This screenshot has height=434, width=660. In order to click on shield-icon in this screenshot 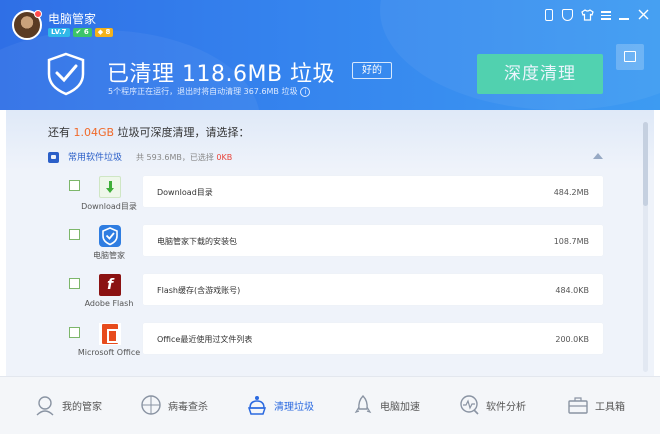, I will do `click(567, 15)`.